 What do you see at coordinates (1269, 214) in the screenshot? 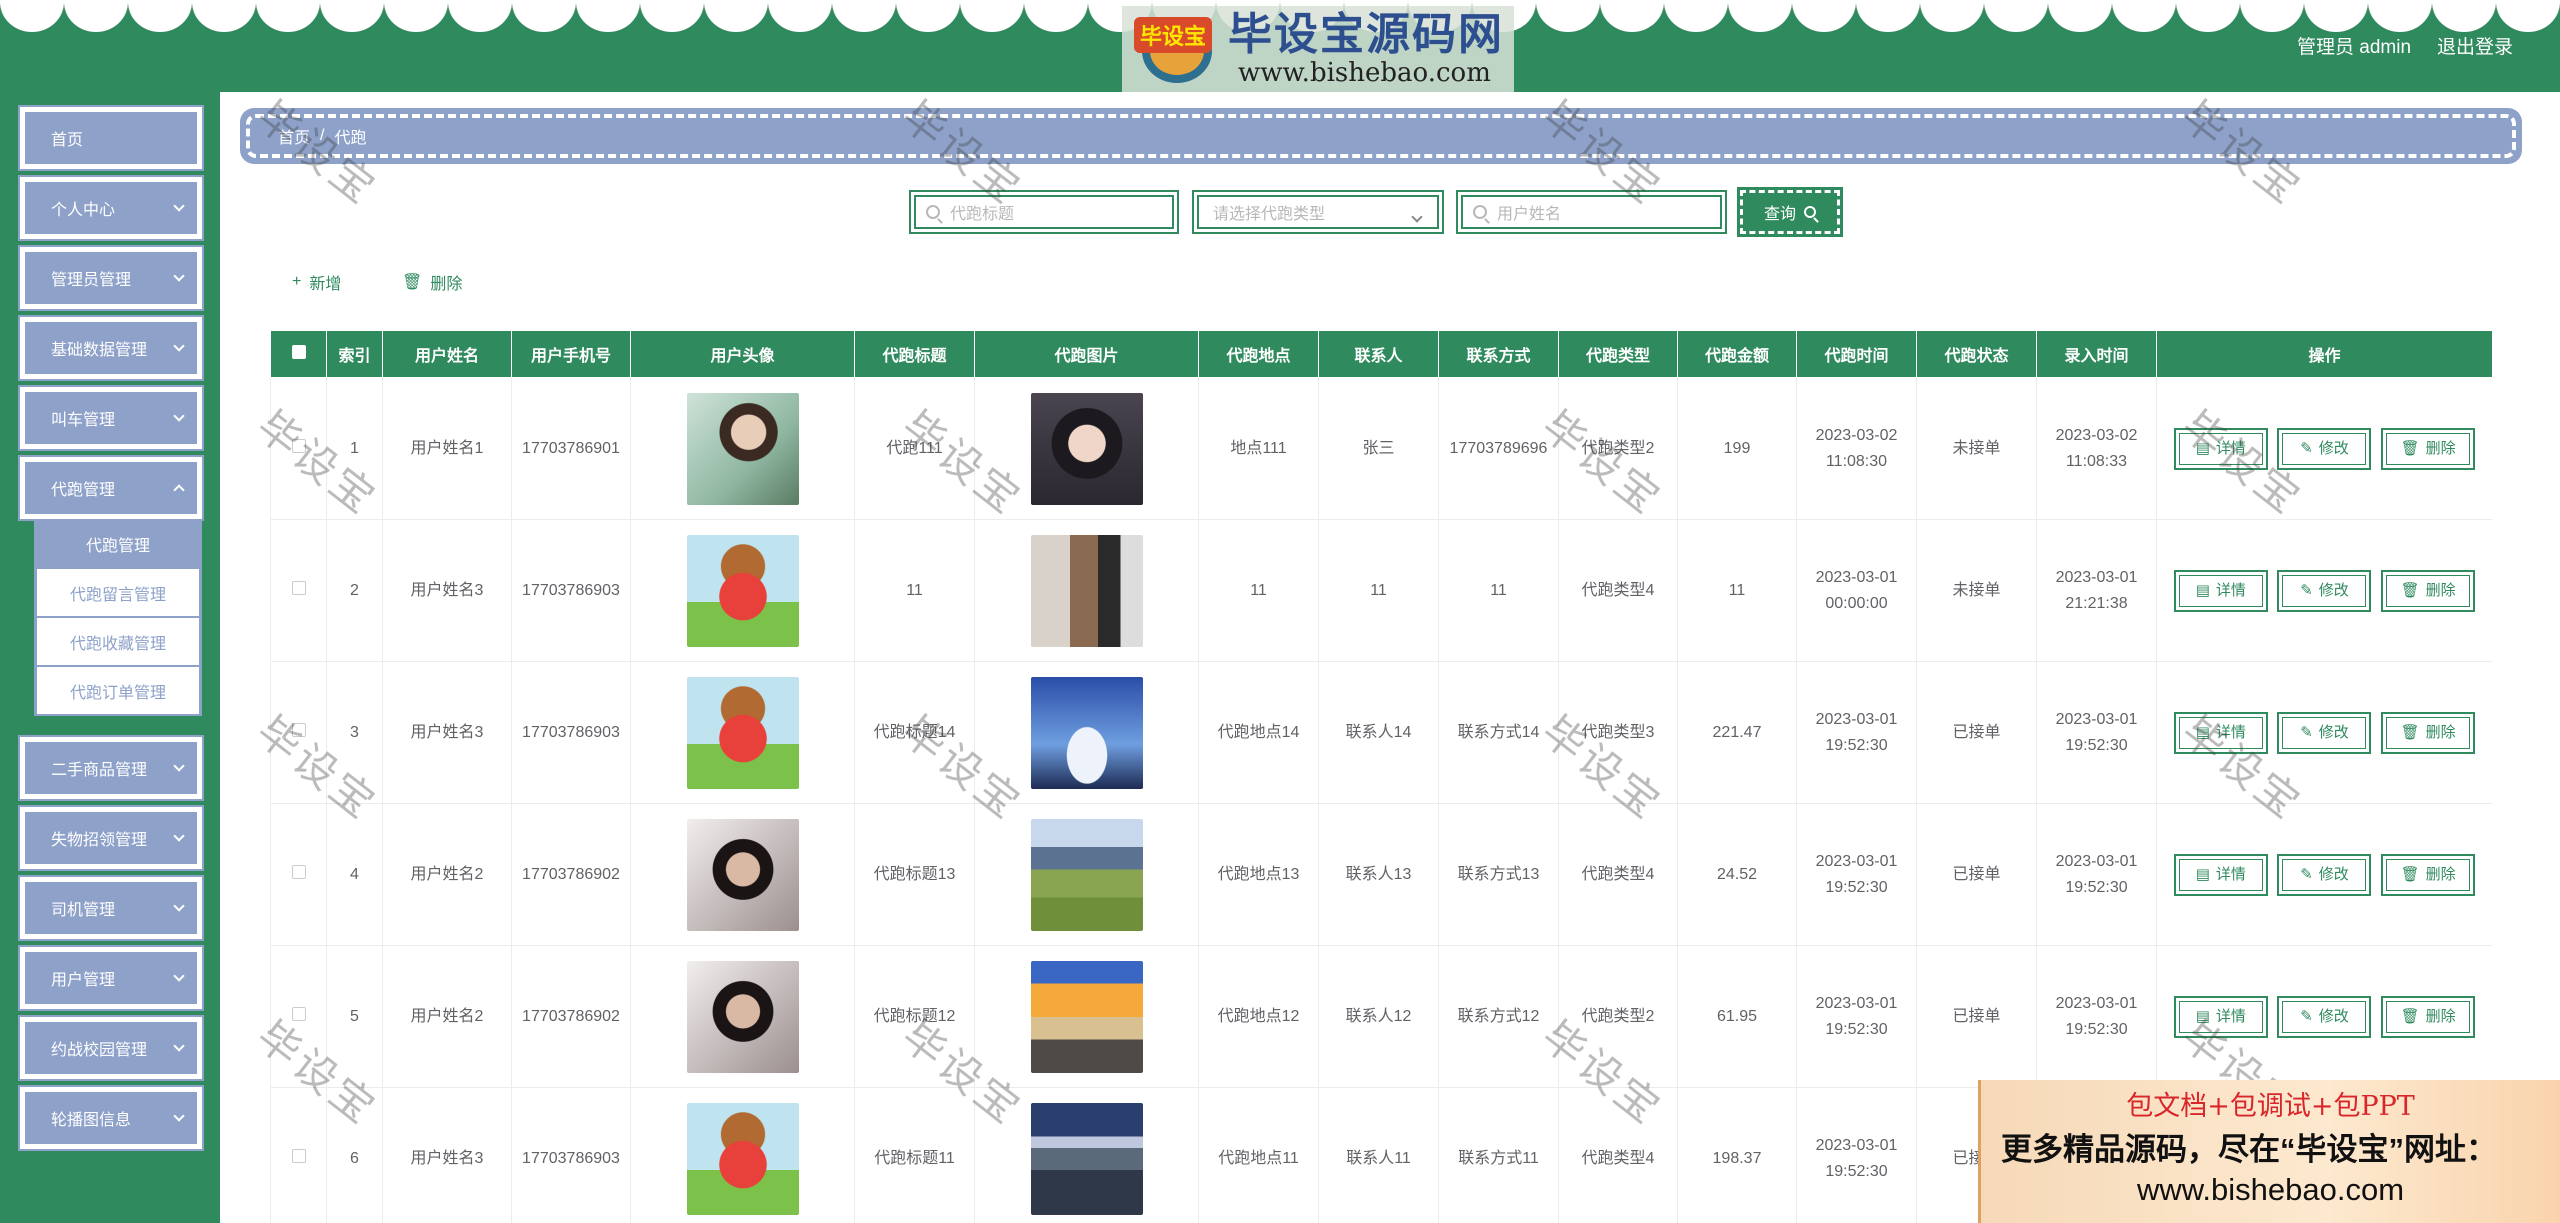
I see `type-select-placeholder: 请选择代跑类型` at bounding box center [1269, 214].